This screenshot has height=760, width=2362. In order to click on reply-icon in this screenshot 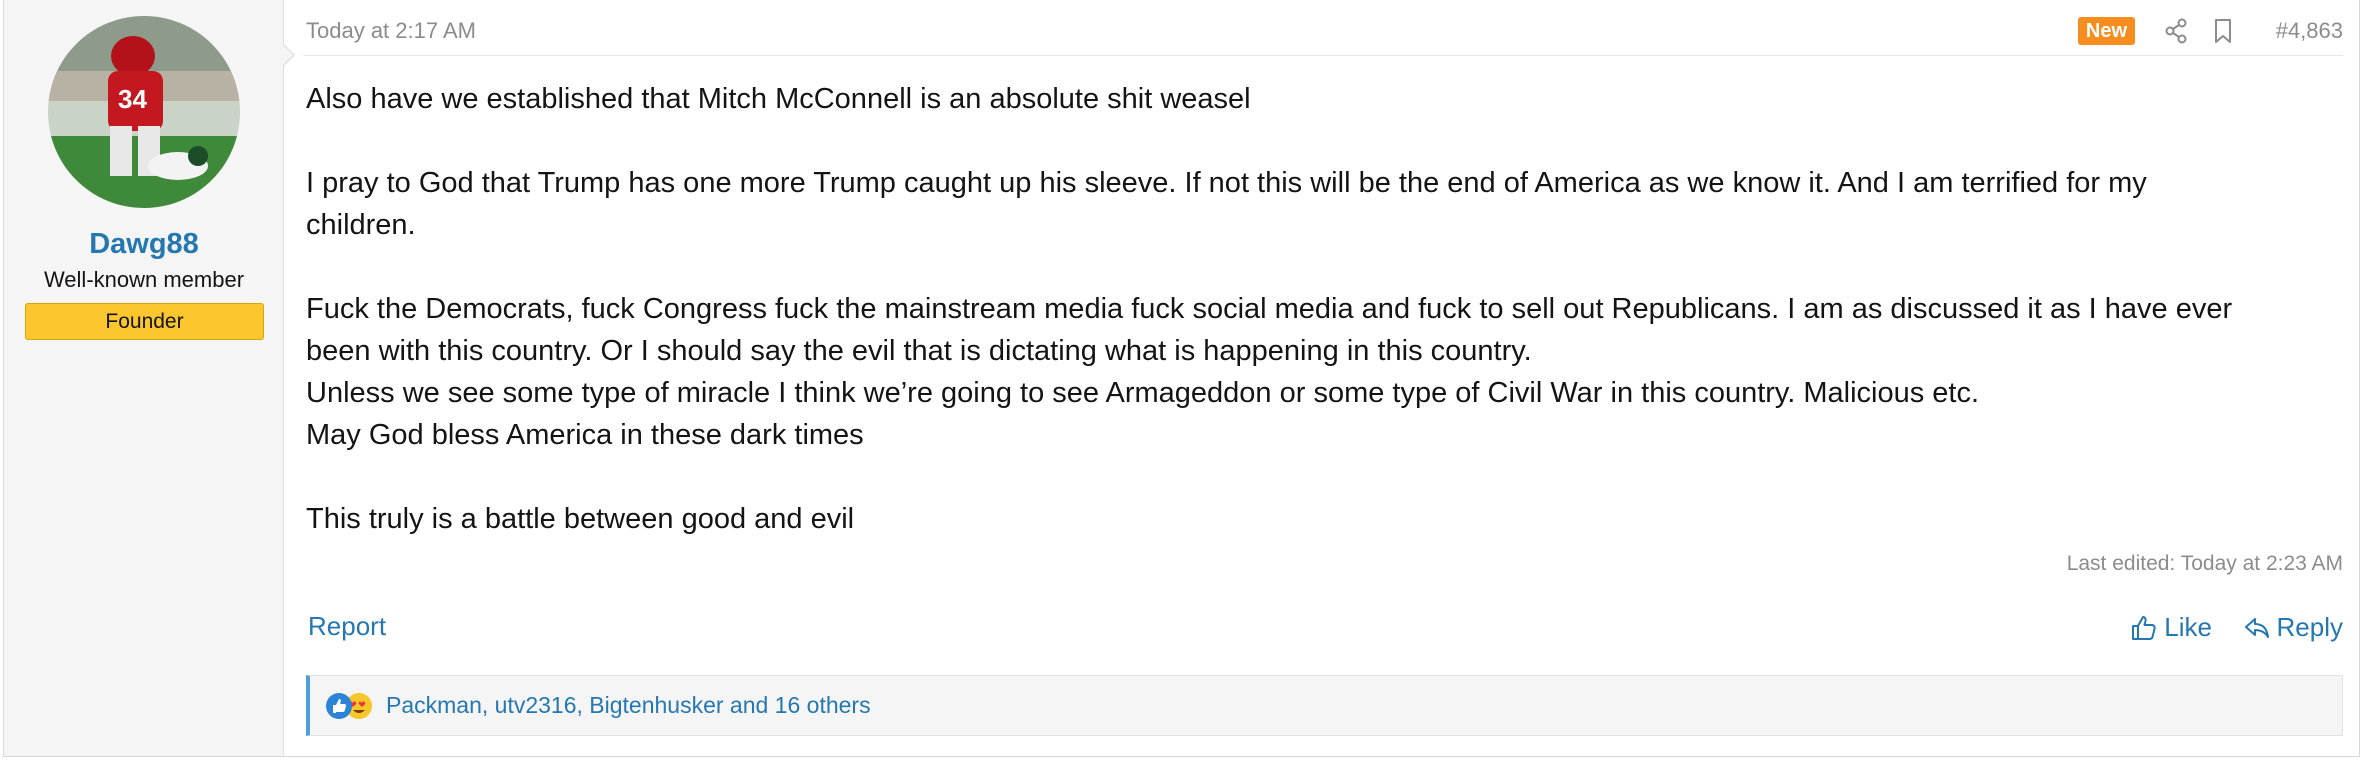, I will do `click(2256, 627)`.